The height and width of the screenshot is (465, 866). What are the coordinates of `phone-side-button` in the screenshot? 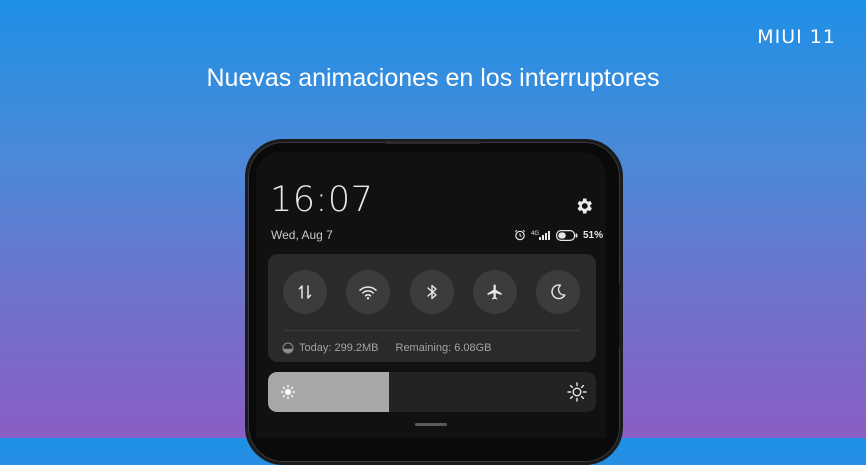 It's located at (621, 315).